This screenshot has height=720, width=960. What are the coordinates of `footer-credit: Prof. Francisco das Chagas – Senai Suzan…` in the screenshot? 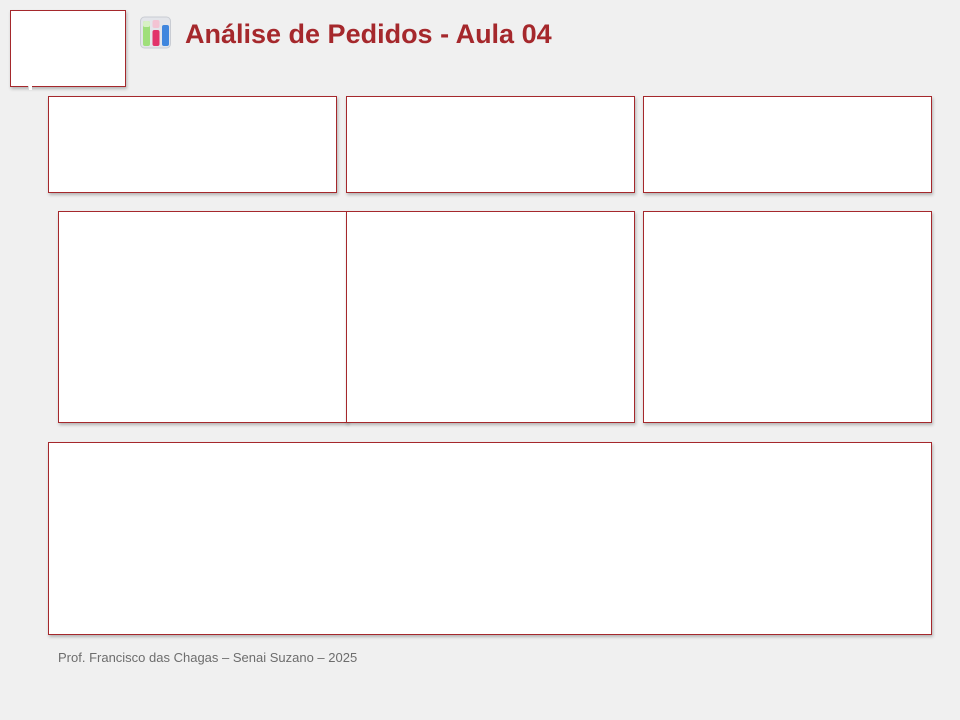 It's located at (208, 657).